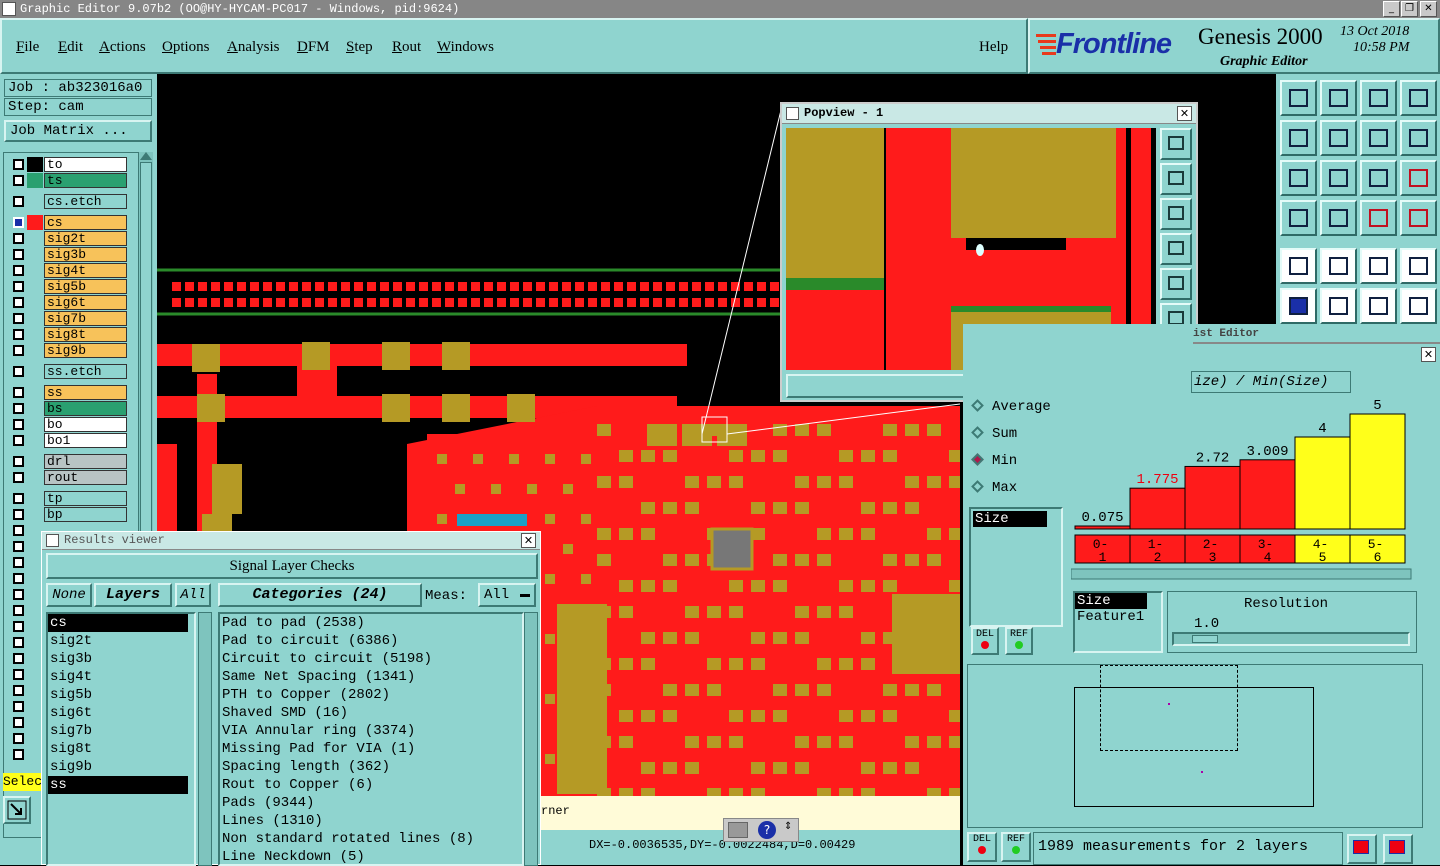  What do you see at coordinates (994, 488) in the screenshot?
I see `stat-radio-max: Max` at bounding box center [994, 488].